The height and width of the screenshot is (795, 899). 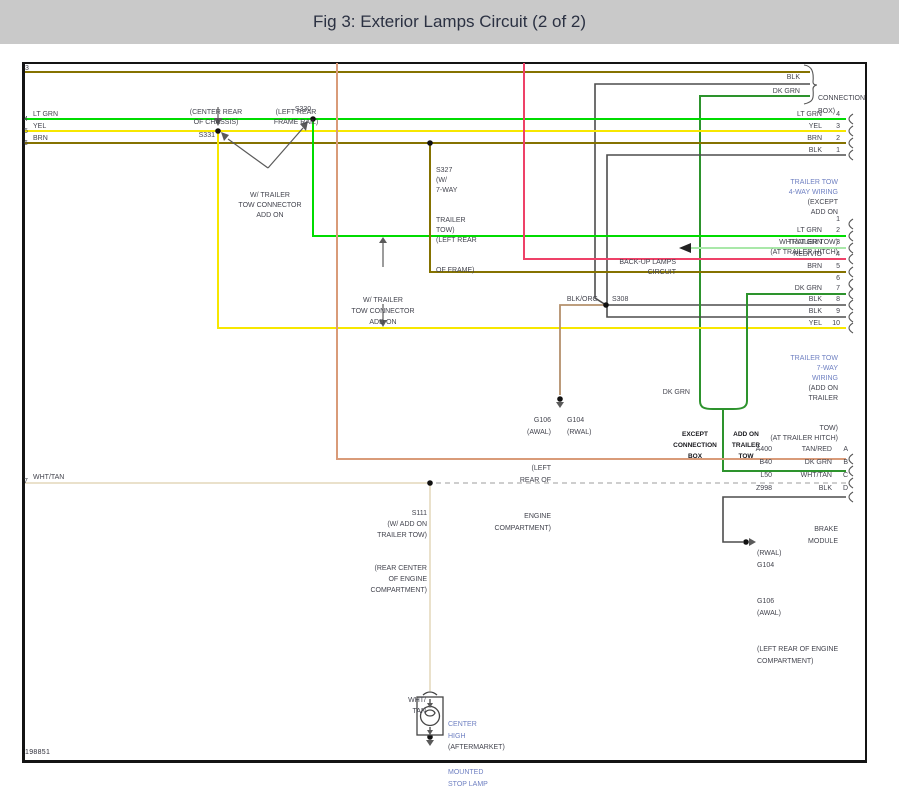 I want to click on label-connection-box: CONNECTION BOX), so click(x=842, y=105).